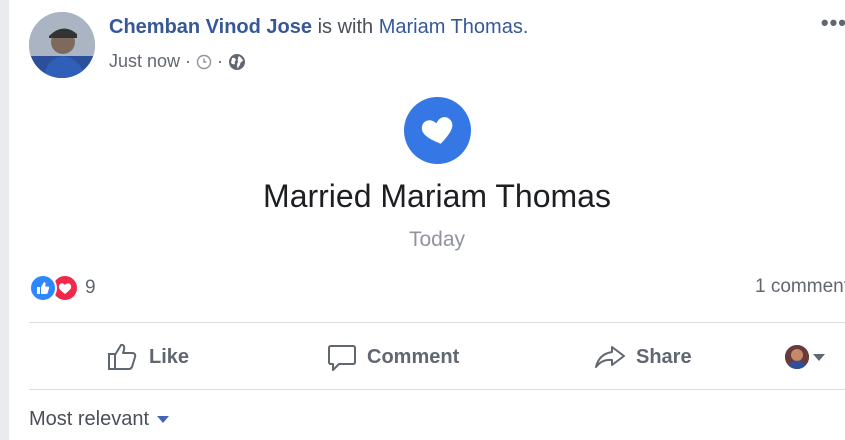  Describe the element at coordinates (90, 287) in the screenshot. I see `reaction-count: 9` at that location.